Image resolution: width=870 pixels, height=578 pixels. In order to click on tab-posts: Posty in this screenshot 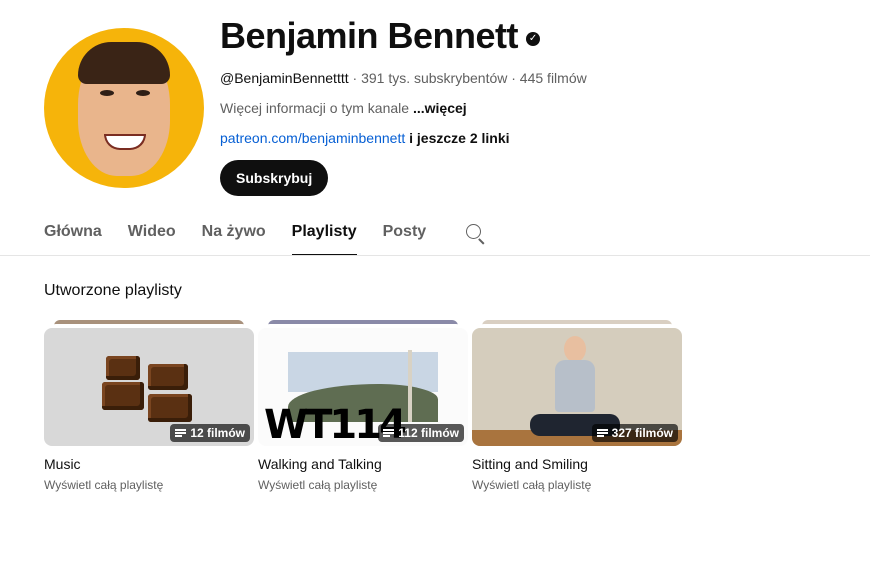, I will do `click(405, 233)`.